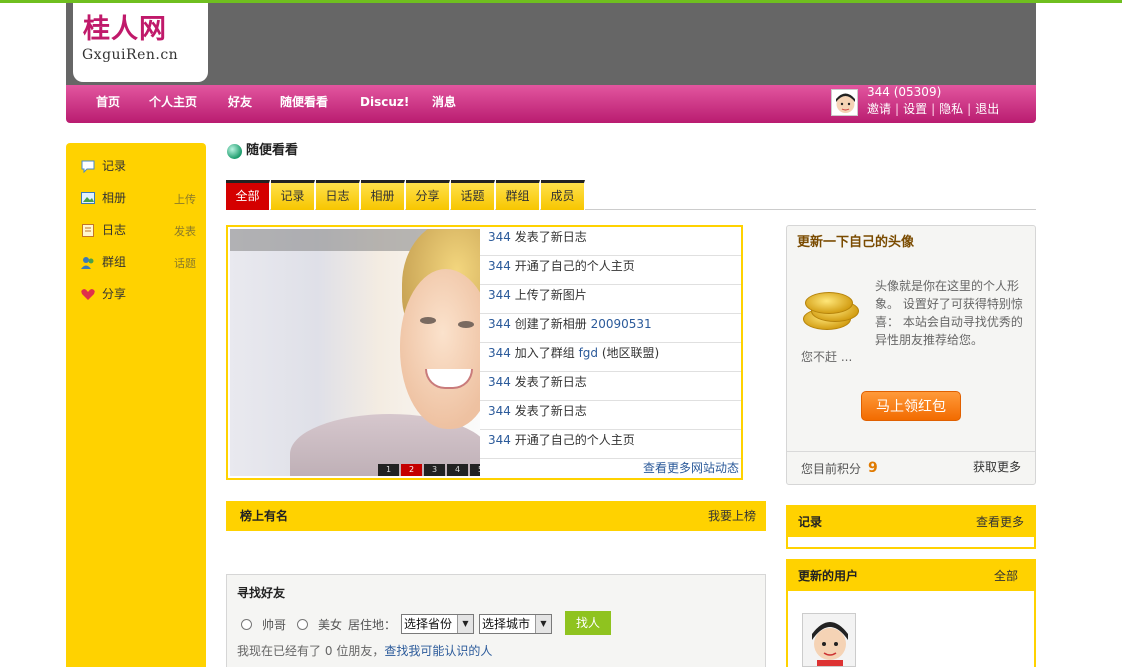 This screenshot has height=667, width=1122. I want to click on feed-link: 20090531, so click(621, 324).